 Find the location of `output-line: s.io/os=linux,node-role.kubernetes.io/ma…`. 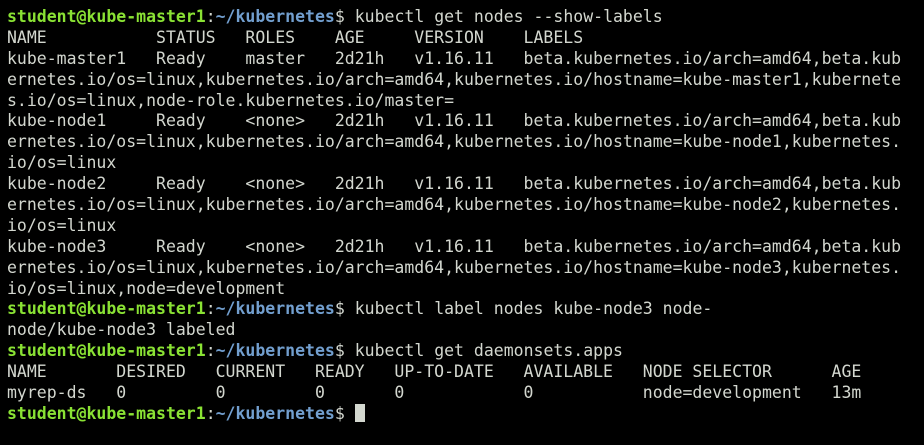

output-line: s.io/os=linux,node-role.kubernetes.io/ma… is located at coordinates (231, 100).